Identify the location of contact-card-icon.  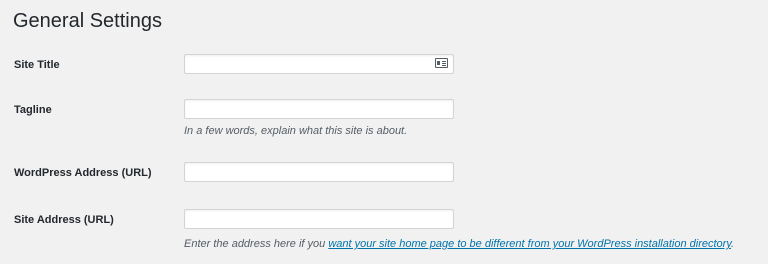
(441, 63).